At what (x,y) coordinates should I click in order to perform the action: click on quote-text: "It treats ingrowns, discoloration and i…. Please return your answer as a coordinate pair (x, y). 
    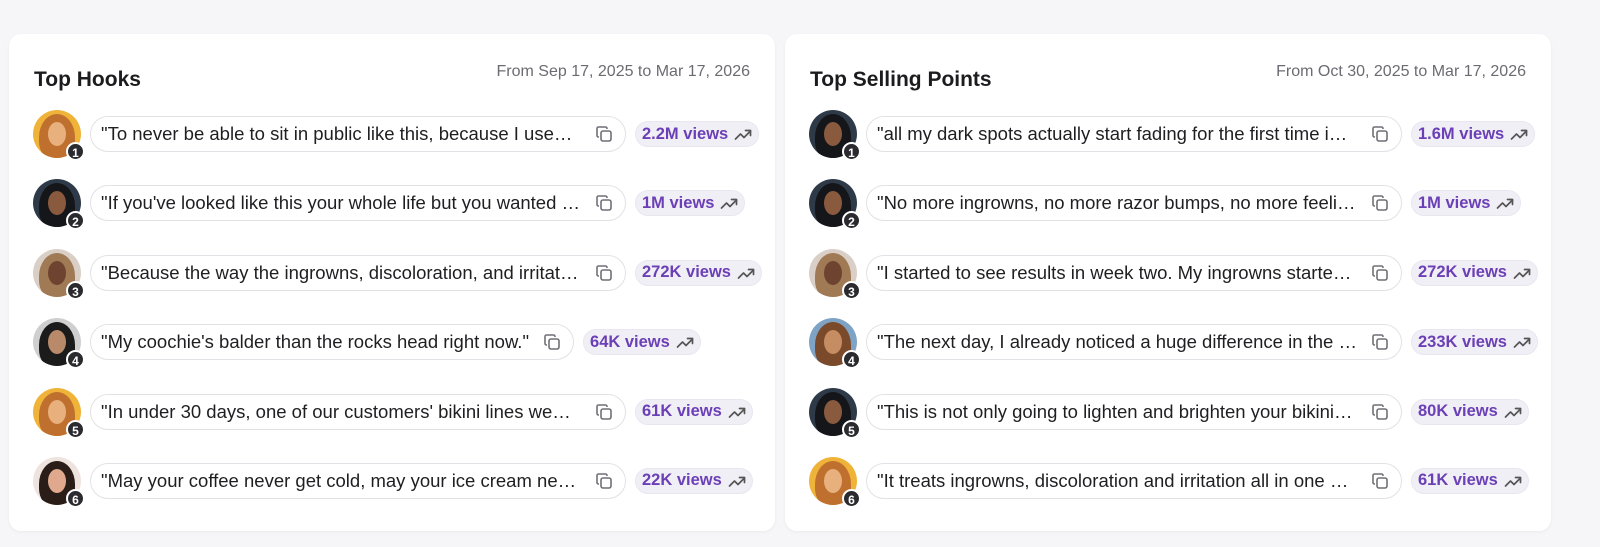
    Looking at the image, I should click on (1117, 480).